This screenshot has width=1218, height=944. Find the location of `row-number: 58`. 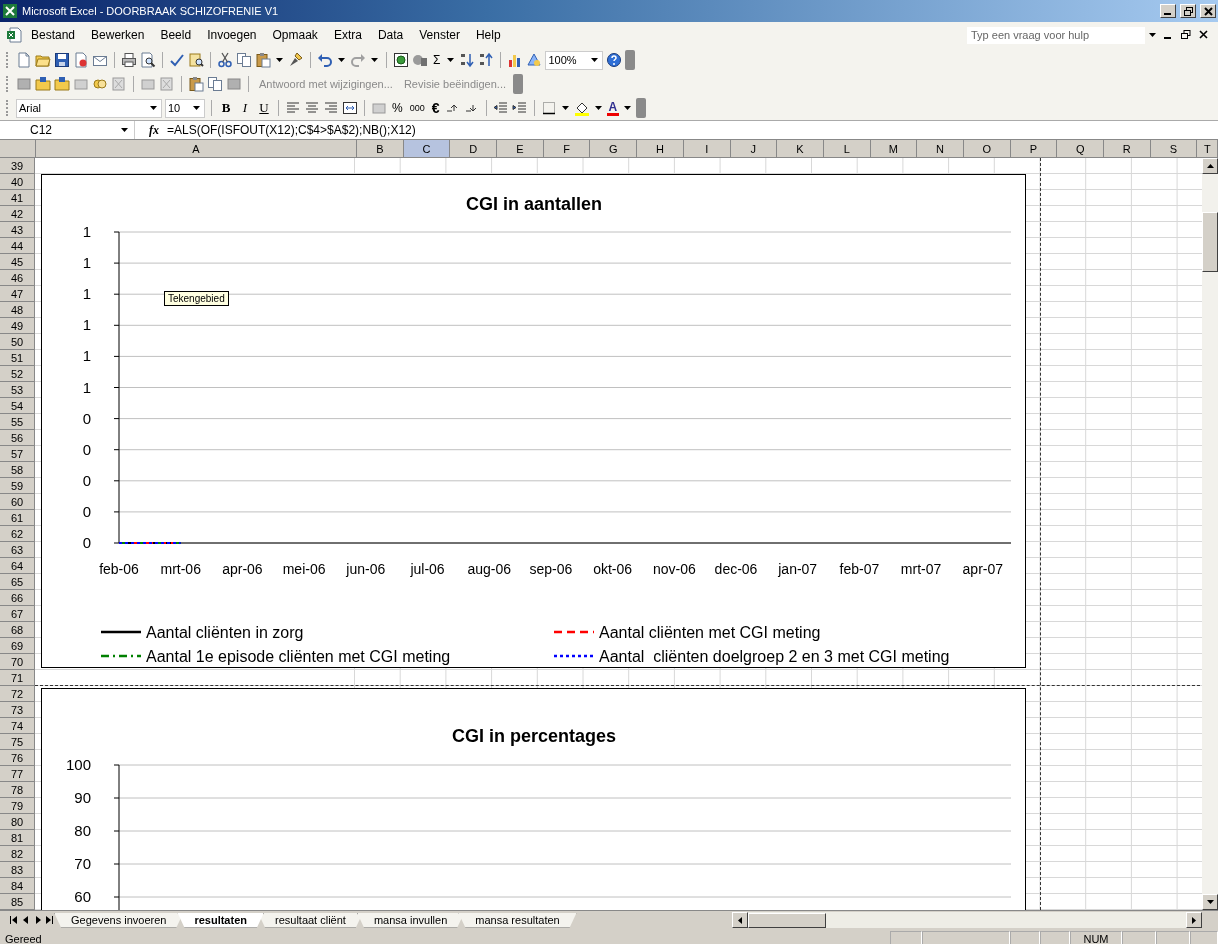

row-number: 58 is located at coordinates (17, 470).